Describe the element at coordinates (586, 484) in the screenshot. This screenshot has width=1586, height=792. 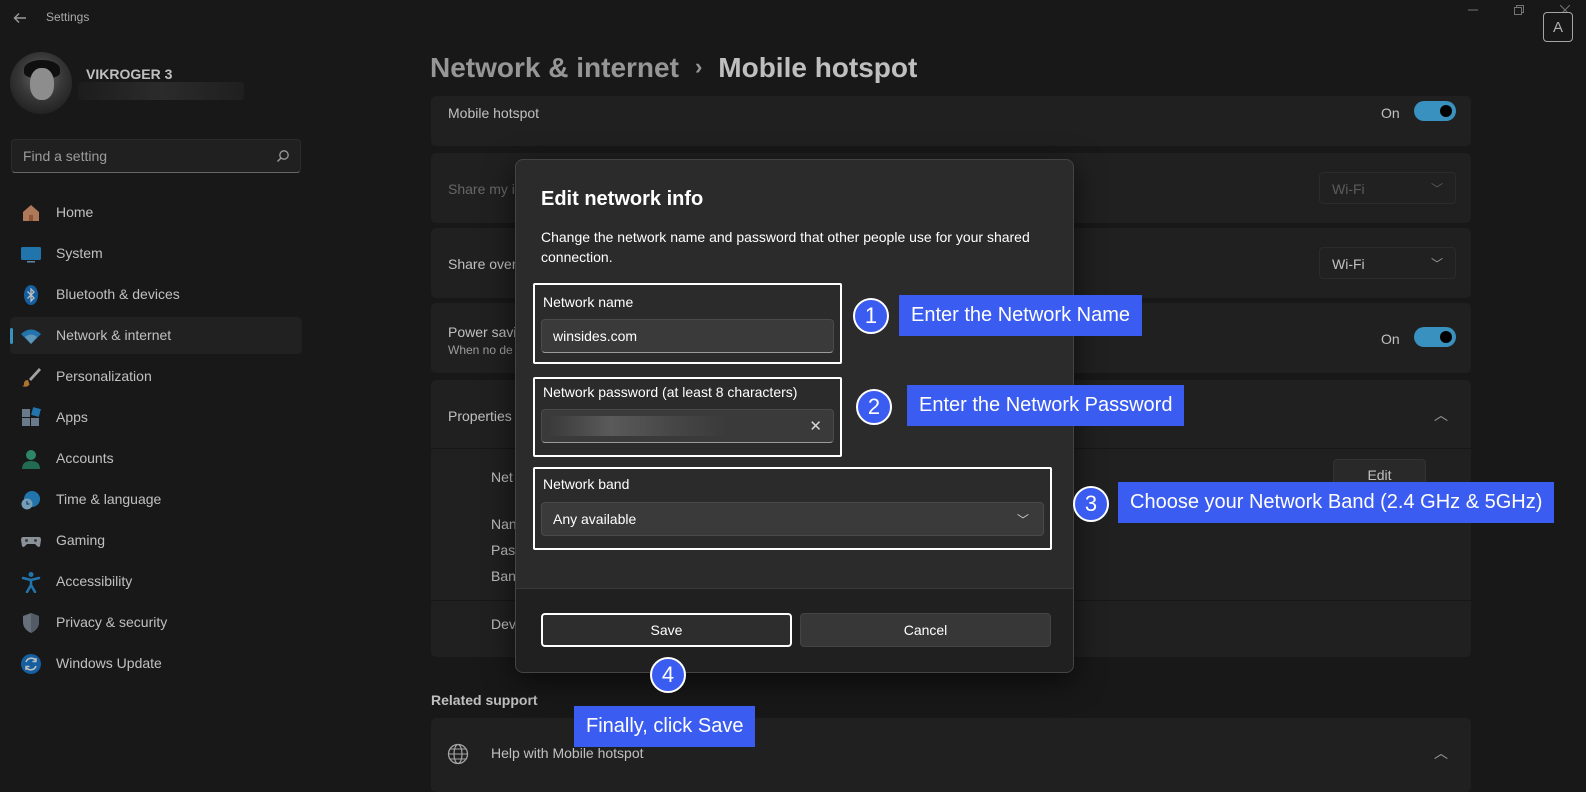
I see `network-band-label: Network band` at that location.